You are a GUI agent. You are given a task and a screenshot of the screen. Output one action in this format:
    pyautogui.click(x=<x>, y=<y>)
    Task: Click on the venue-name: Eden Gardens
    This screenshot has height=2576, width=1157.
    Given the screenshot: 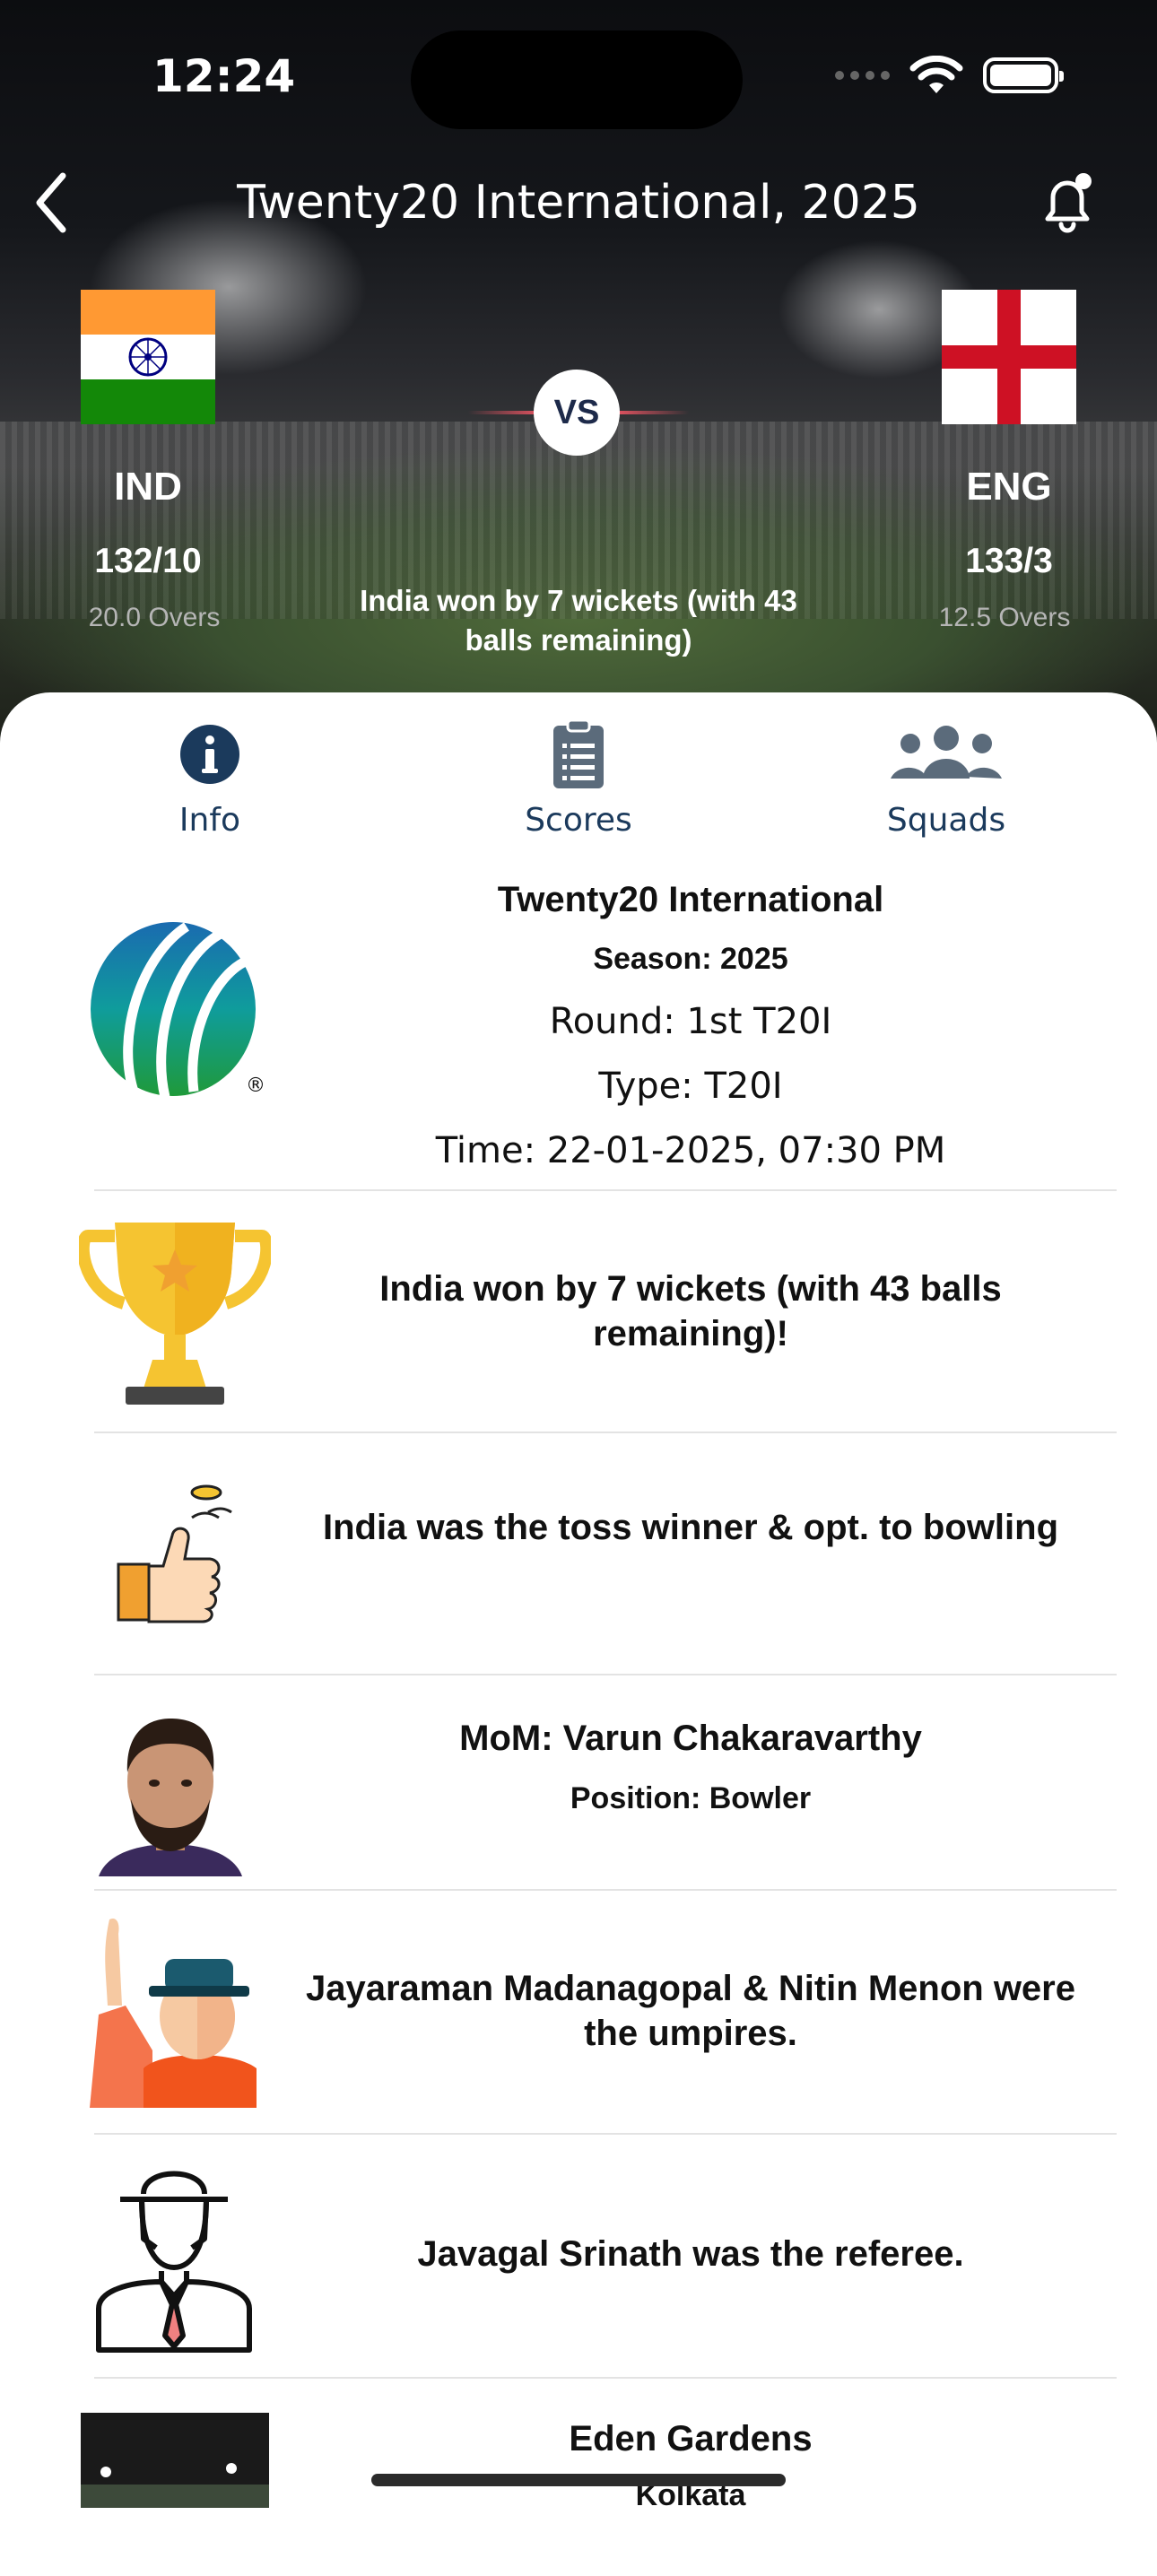 What is the action you would take?
    pyautogui.click(x=691, y=2439)
    